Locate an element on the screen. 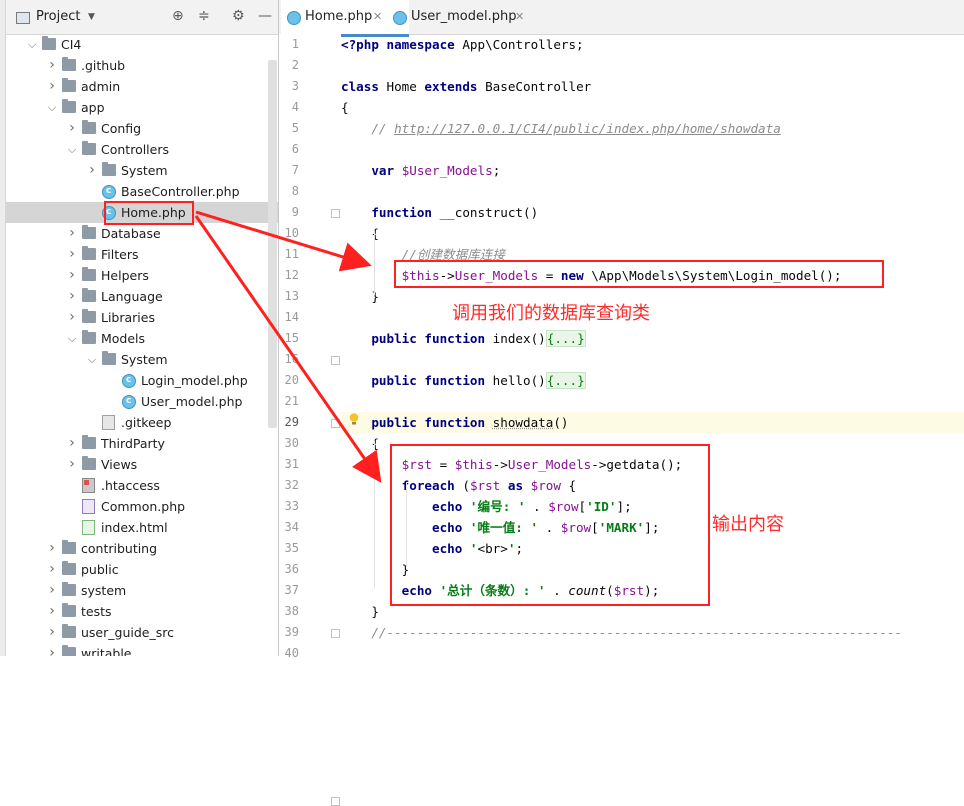 The image size is (964, 806). code-line: { is located at coordinates (345, 107).